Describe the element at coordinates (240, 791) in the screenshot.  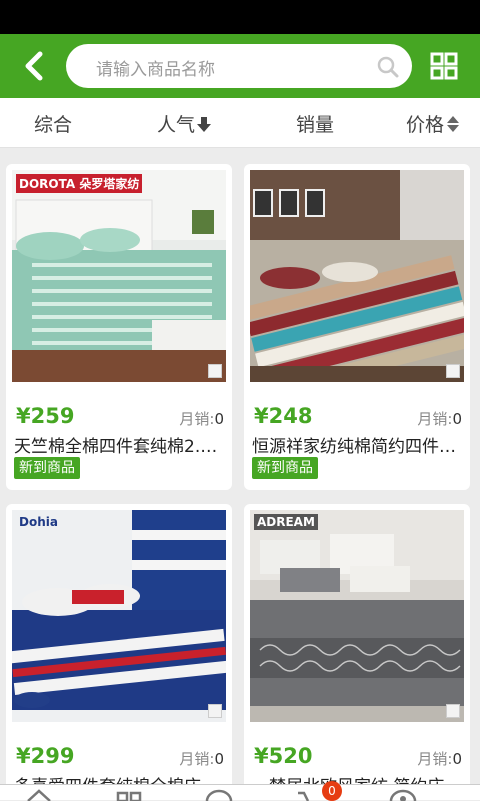
I see `bottom-nav: 0` at that location.